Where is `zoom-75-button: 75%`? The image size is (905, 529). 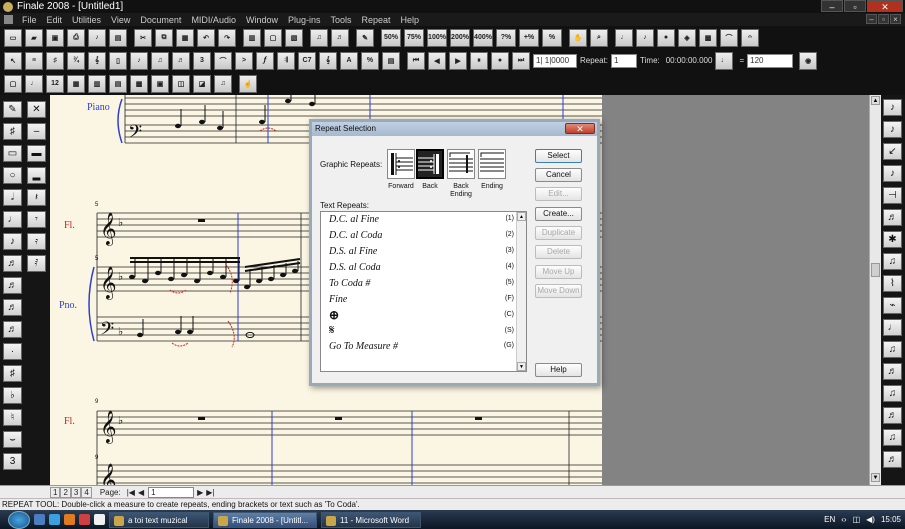 zoom-75-button: 75% is located at coordinates (414, 37).